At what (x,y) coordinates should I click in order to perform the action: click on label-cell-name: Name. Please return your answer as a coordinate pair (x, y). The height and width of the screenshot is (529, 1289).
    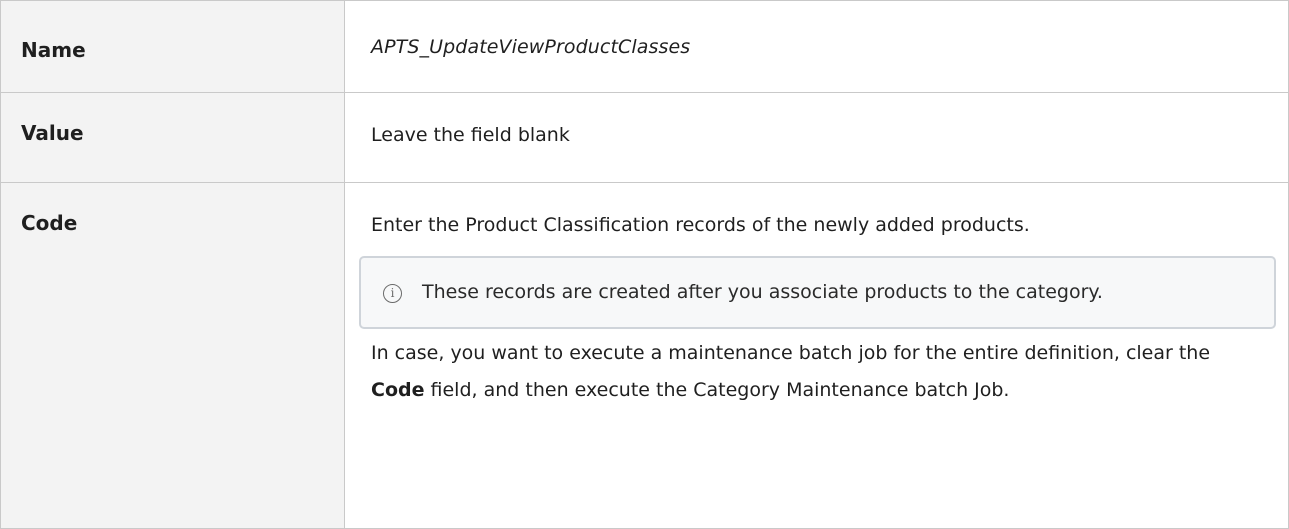
    Looking at the image, I should click on (172, 46).